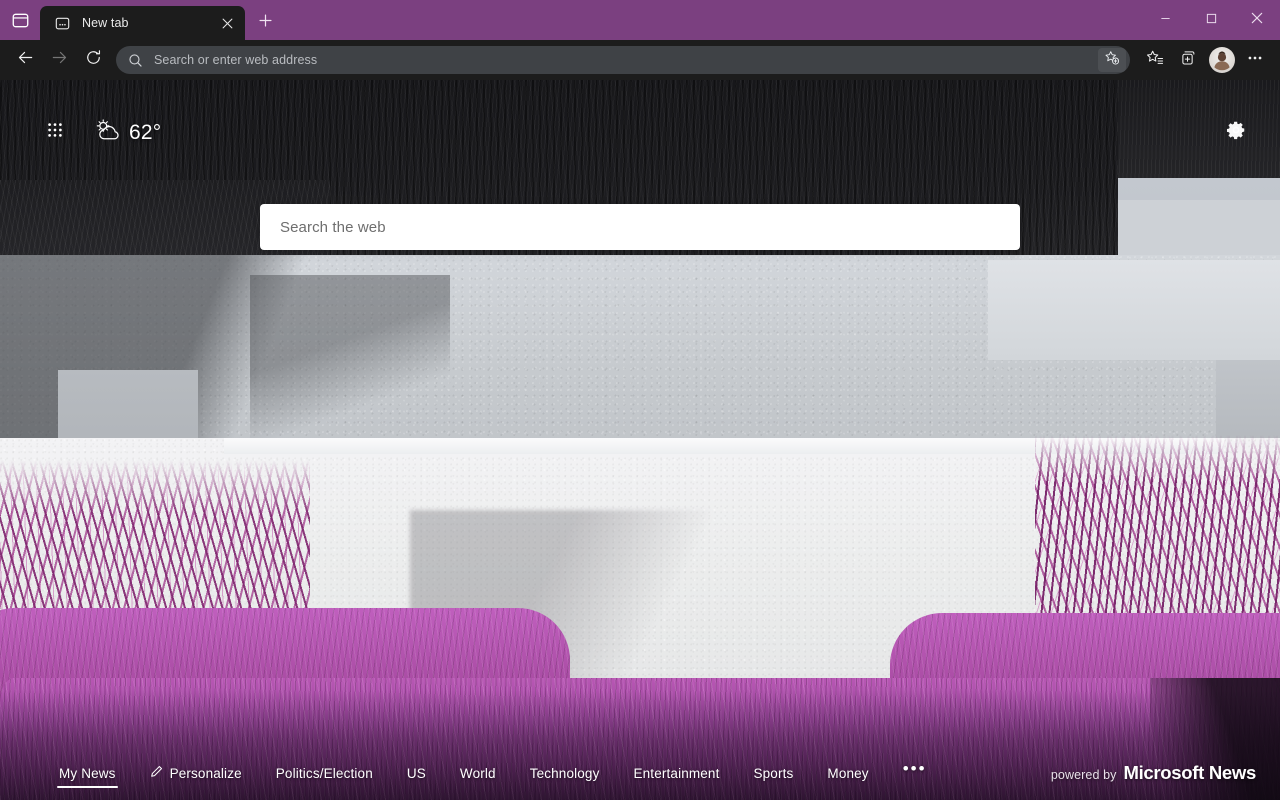 The width and height of the screenshot is (1280, 800). What do you see at coordinates (1189, 772) in the screenshot?
I see `microsoft-news-brand: Microsoft News` at bounding box center [1189, 772].